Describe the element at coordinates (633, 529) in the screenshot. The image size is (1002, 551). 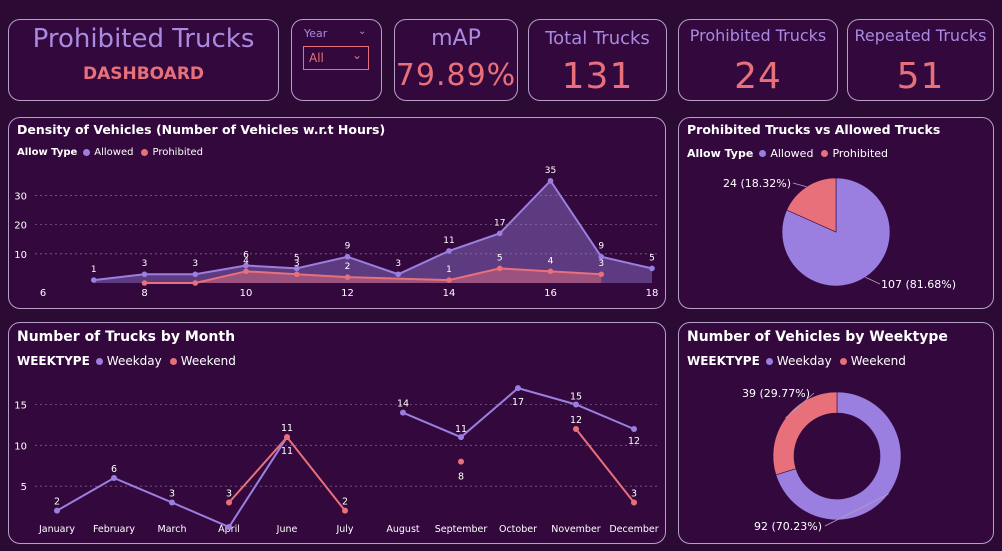
I see `x-tick-label: December` at that location.